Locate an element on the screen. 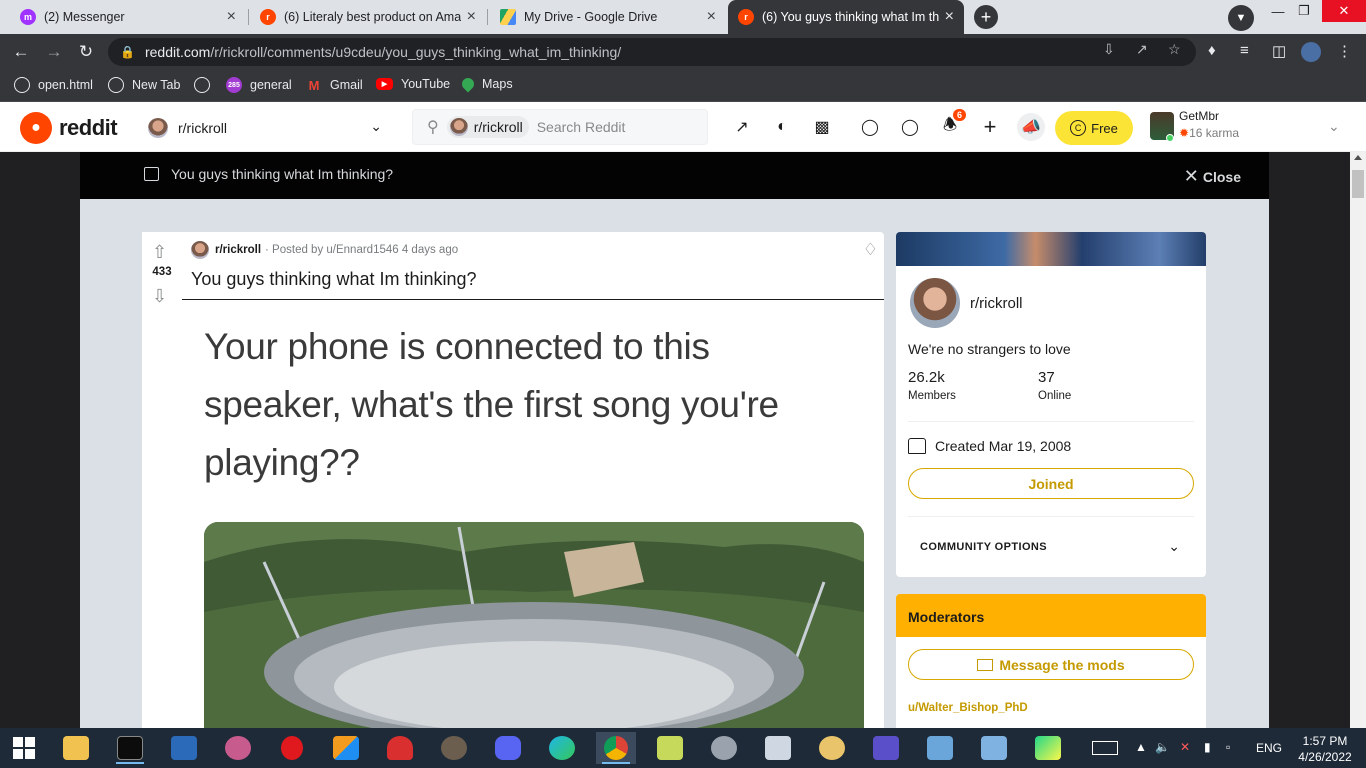  discord-icon is located at coordinates (508, 748).